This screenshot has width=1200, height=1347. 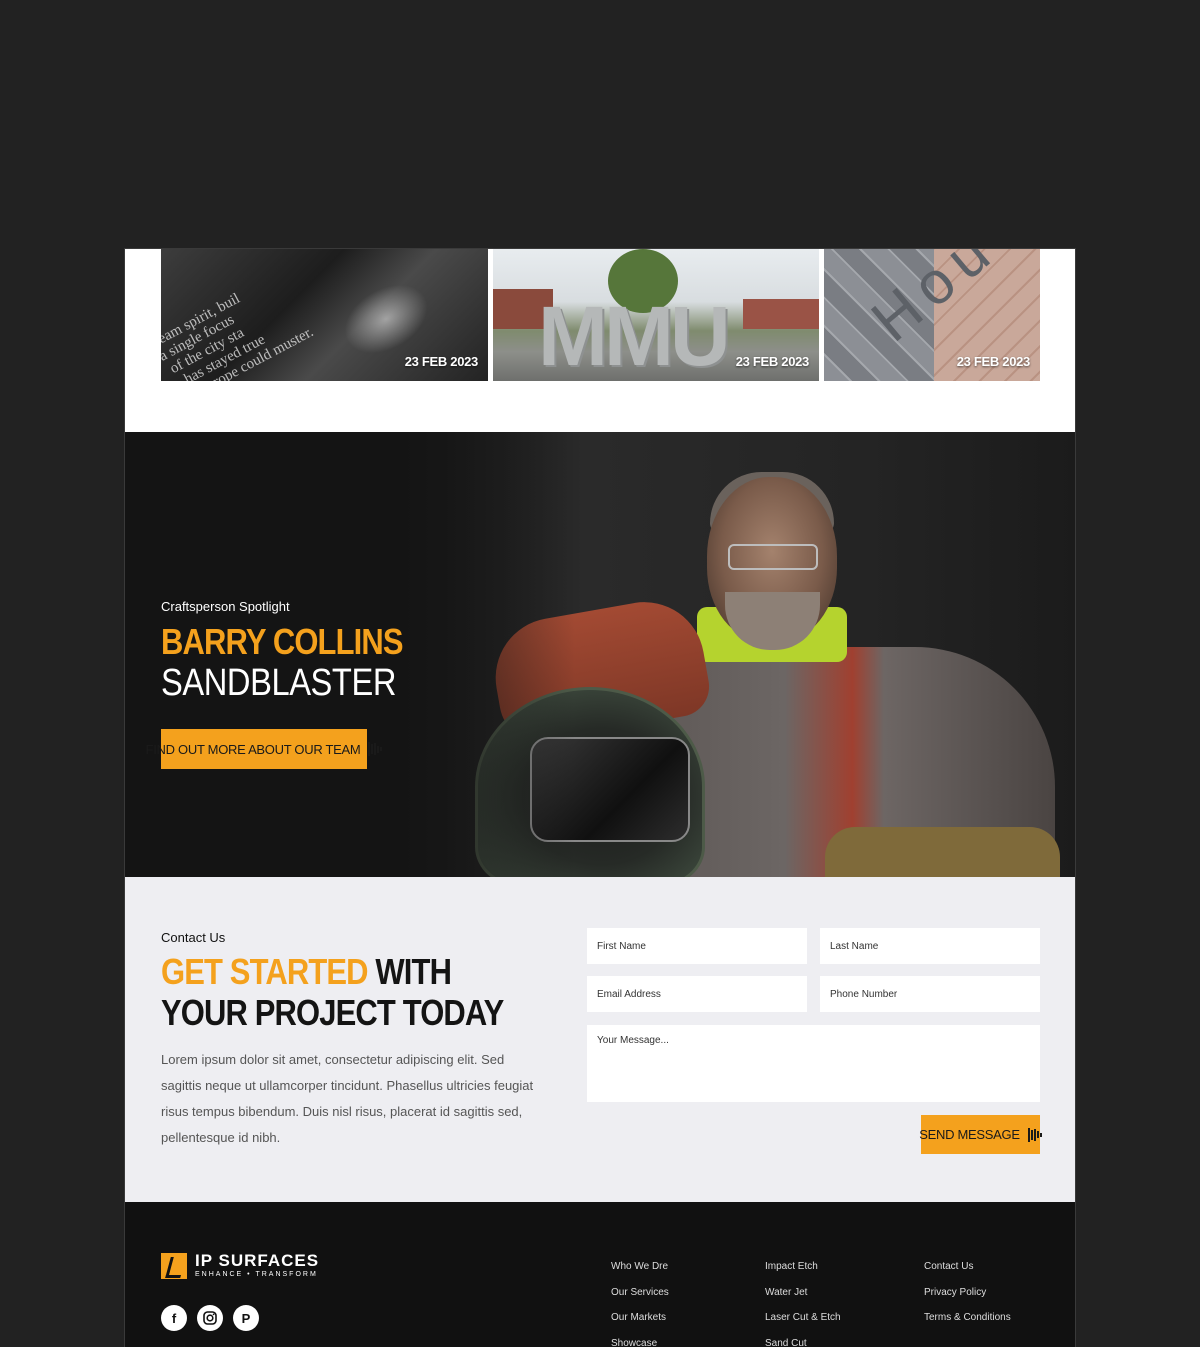 I want to click on social-links: f P, so click(x=210, y=1318).